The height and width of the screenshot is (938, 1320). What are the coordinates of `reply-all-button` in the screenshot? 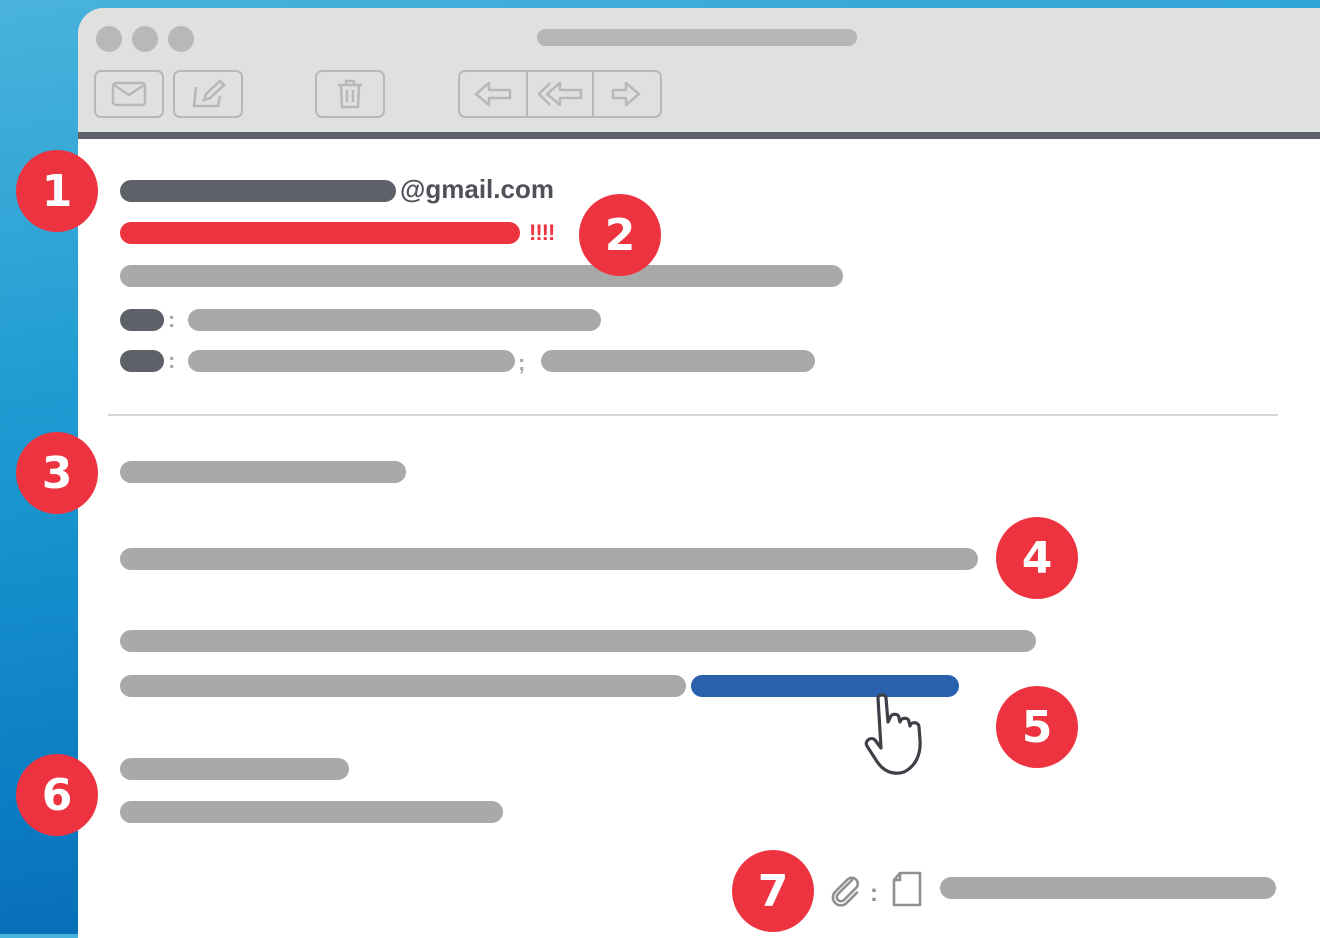 It's located at (559, 94).